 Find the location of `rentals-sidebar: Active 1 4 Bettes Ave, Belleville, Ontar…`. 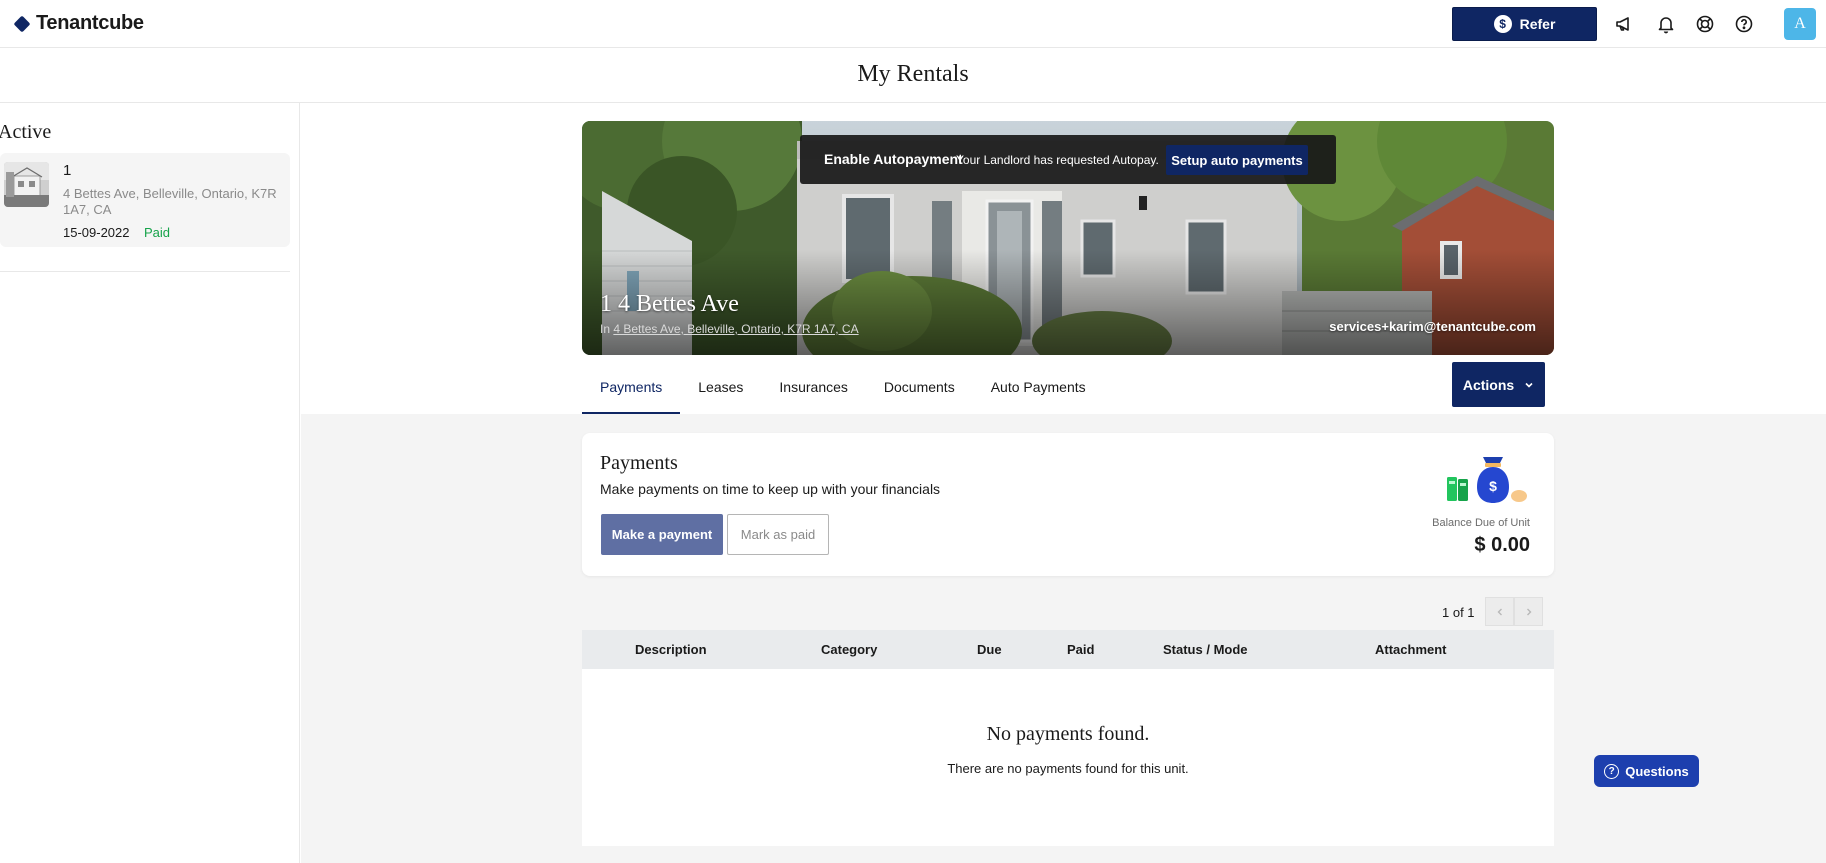

rentals-sidebar: Active 1 4 Bettes Ave, Belleville, Ontar… is located at coordinates (150, 483).